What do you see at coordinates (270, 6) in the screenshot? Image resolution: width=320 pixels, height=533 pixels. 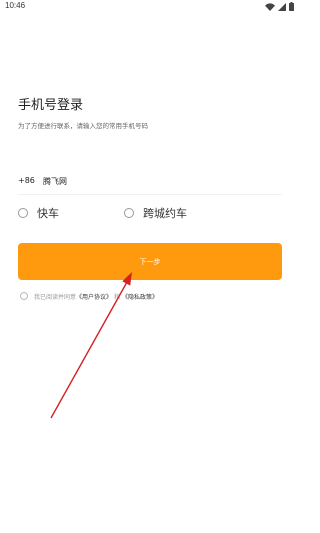 I see `wifi-icon` at bounding box center [270, 6].